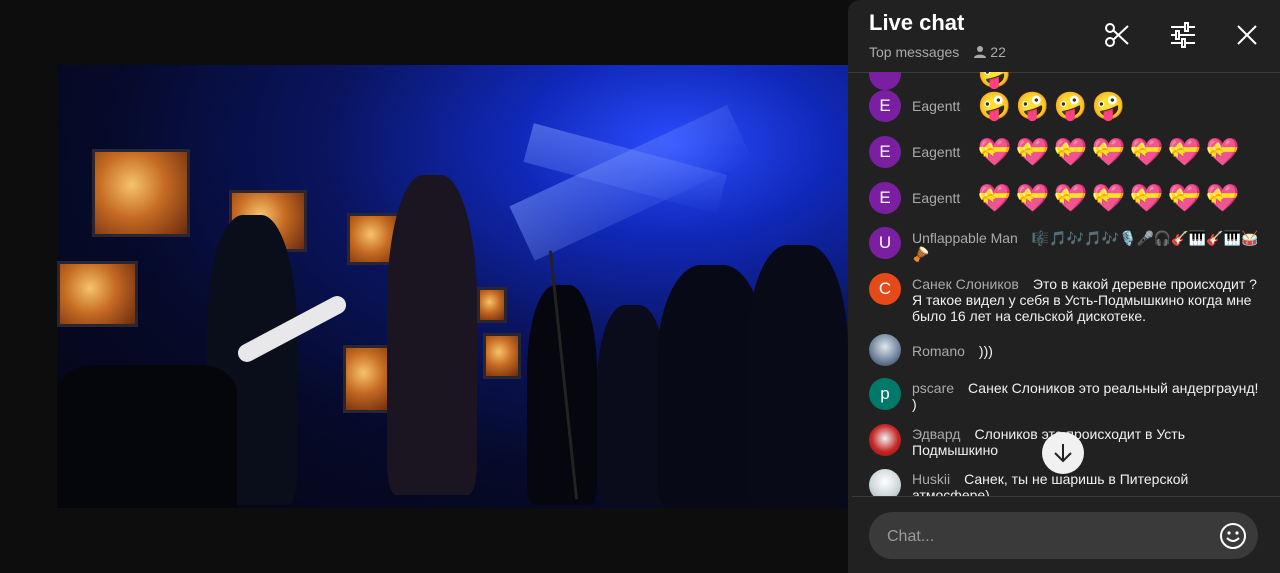  I want to click on emoji-row: 🤪 🤪 🤪 🤪, so click(1051, 106).